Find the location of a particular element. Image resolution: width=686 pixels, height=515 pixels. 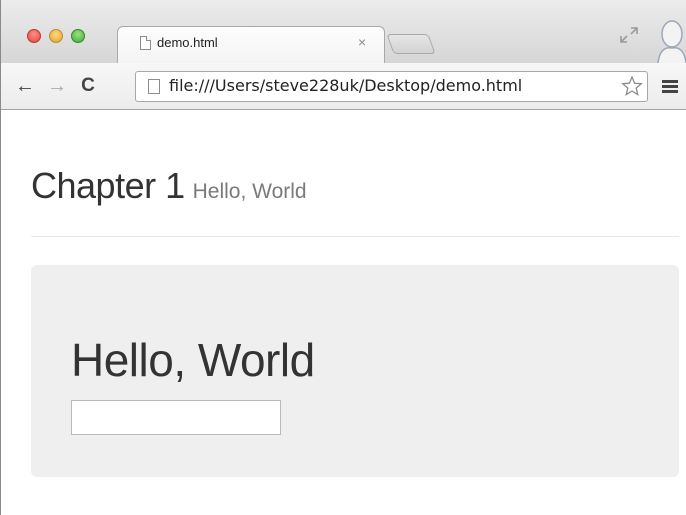

tab-demo-html: demo.html × is located at coordinates (251, 44).